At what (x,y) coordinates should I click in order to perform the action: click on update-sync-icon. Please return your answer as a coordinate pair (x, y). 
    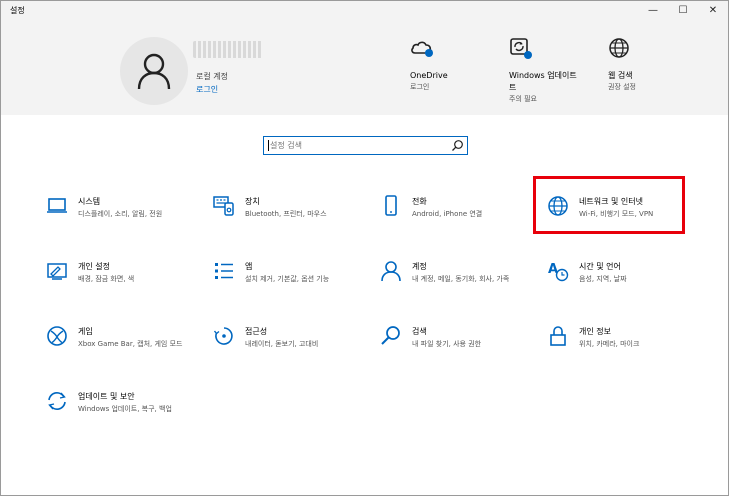
    Looking at the image, I should click on (57, 401).